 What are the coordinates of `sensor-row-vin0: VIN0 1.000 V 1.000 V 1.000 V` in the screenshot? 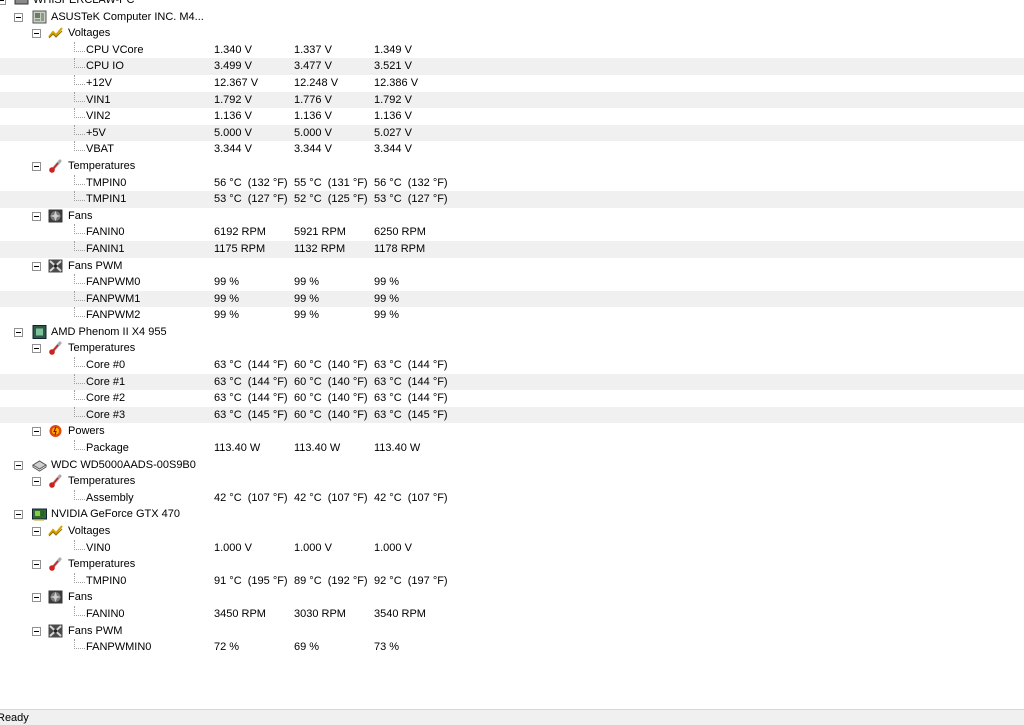 It's located at (512, 548).